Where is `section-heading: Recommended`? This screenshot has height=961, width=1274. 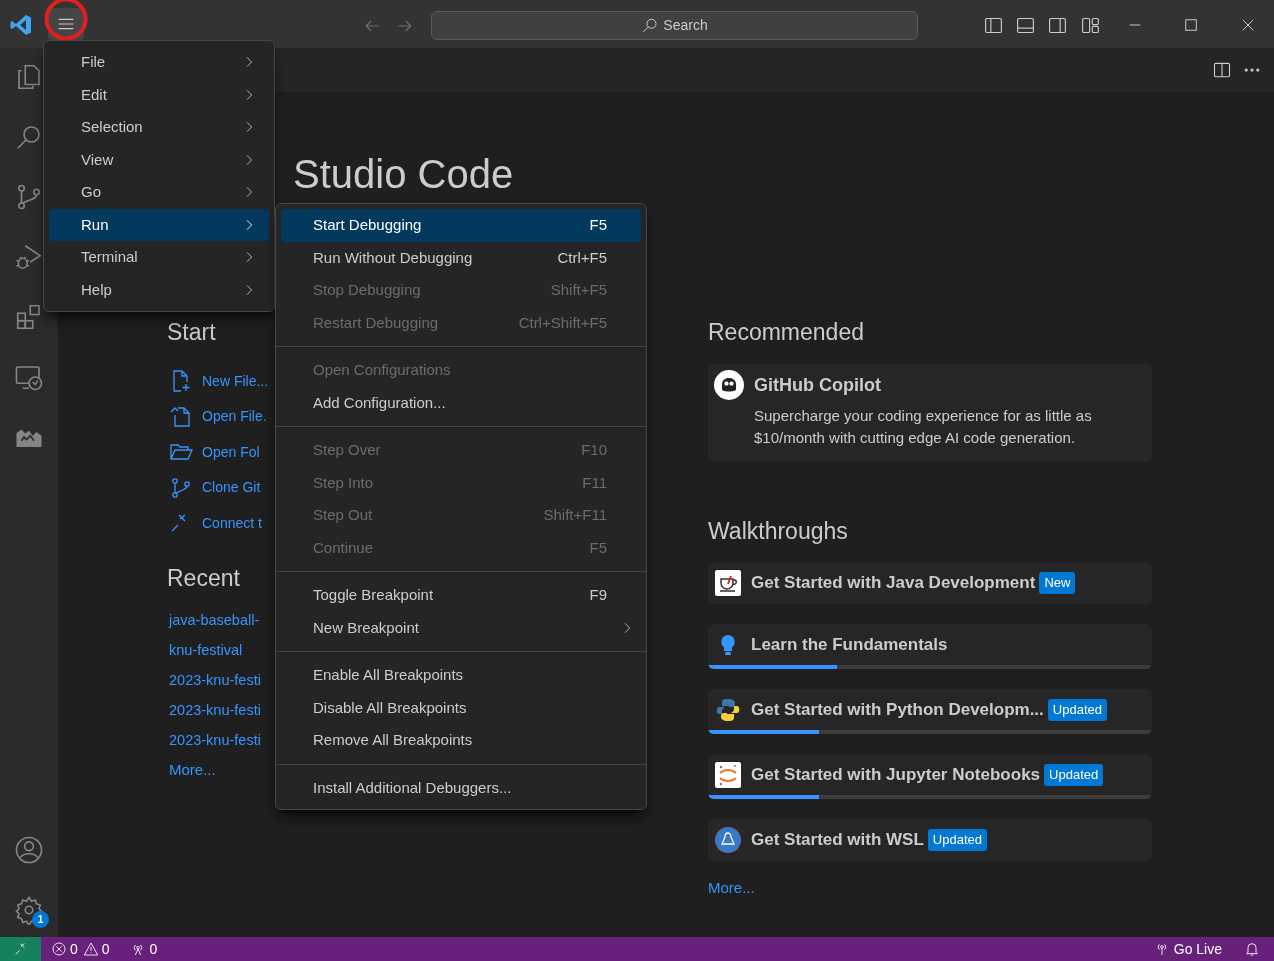 section-heading: Recommended is located at coordinates (786, 332).